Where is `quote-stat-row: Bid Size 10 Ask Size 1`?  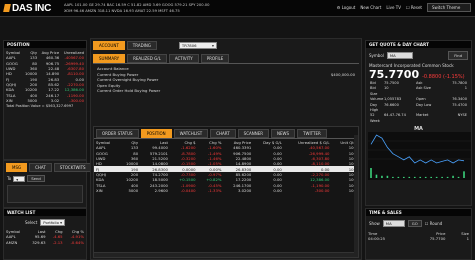
quote-stat-row: Bid Size 10 Ask Size 1 is located at coordinates (418, 91).